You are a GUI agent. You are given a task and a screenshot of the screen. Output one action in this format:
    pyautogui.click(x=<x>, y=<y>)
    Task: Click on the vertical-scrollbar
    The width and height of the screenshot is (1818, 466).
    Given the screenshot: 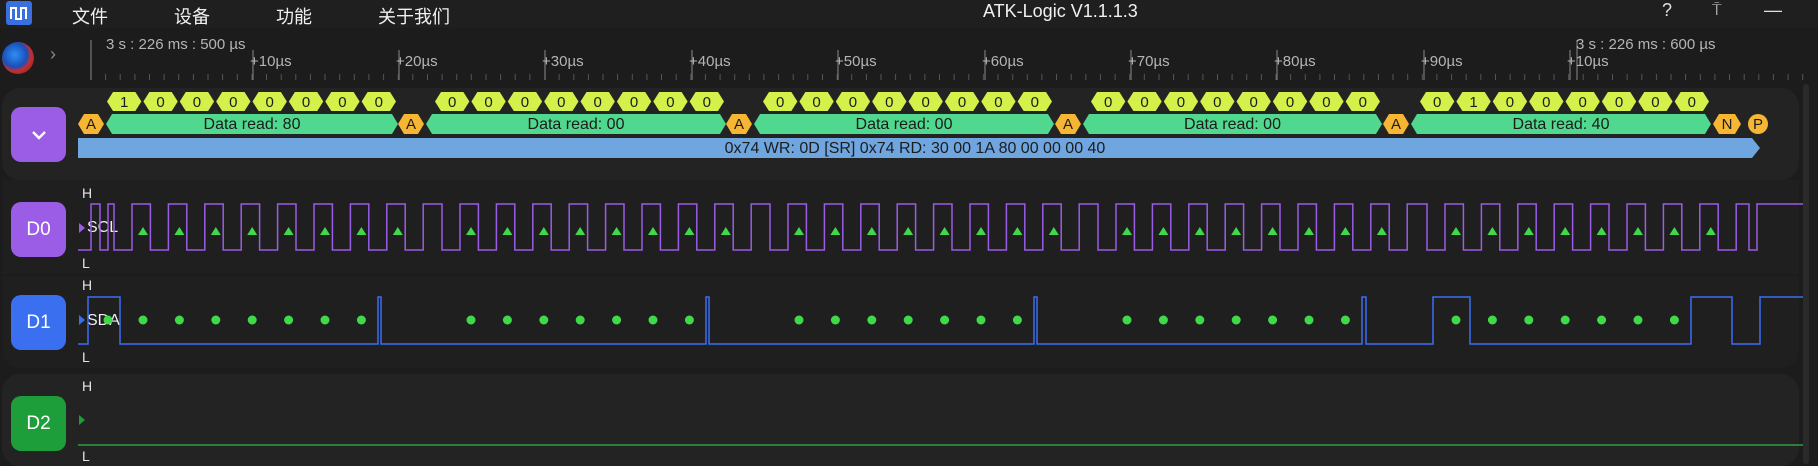 What is the action you would take?
    pyautogui.click(x=1806, y=274)
    